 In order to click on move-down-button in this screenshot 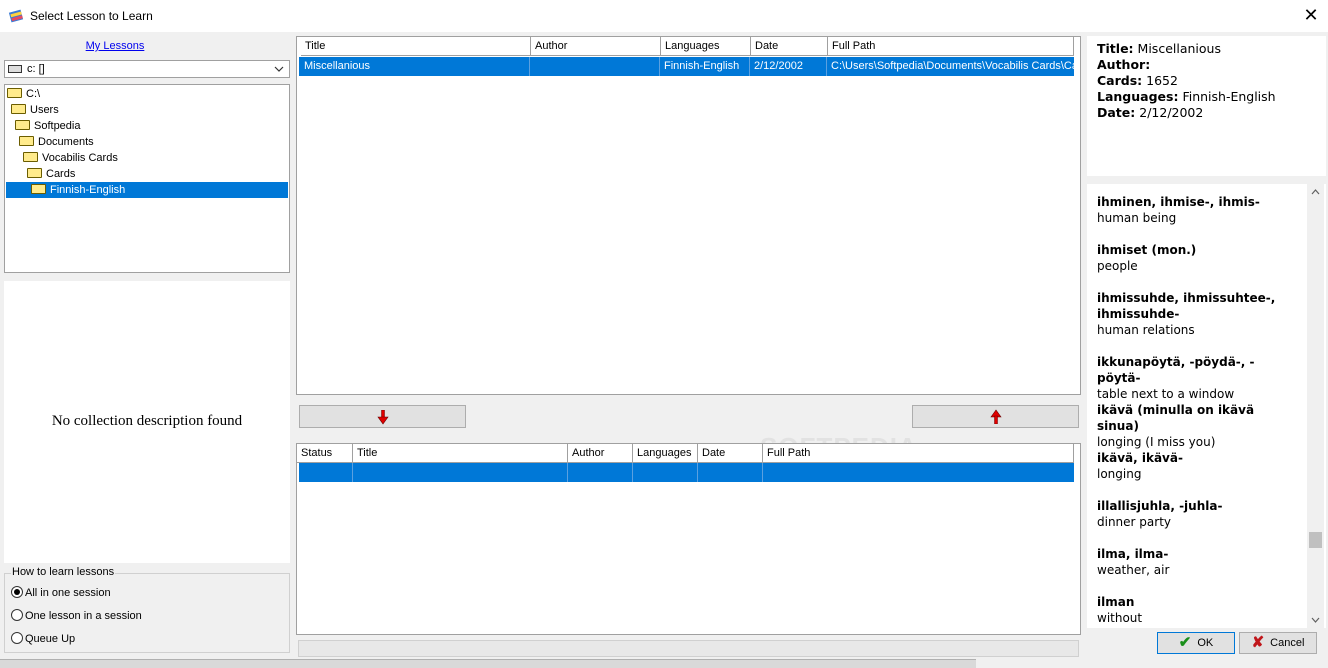, I will do `click(382, 416)`.